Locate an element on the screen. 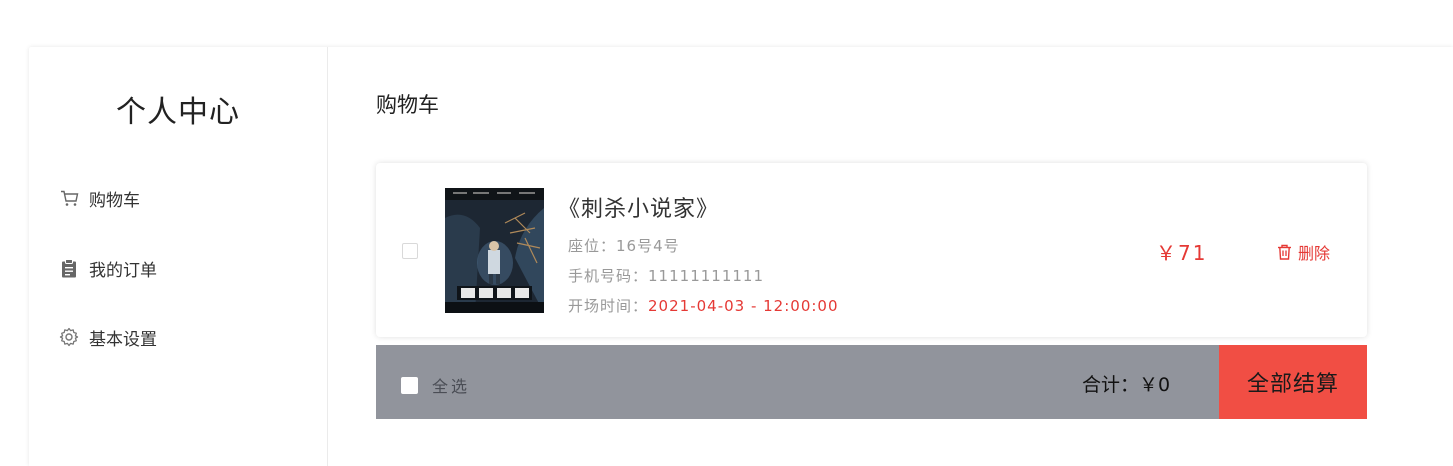 This screenshot has height=466, width=1453. select-all-label: 全选 is located at coordinates (451, 386).